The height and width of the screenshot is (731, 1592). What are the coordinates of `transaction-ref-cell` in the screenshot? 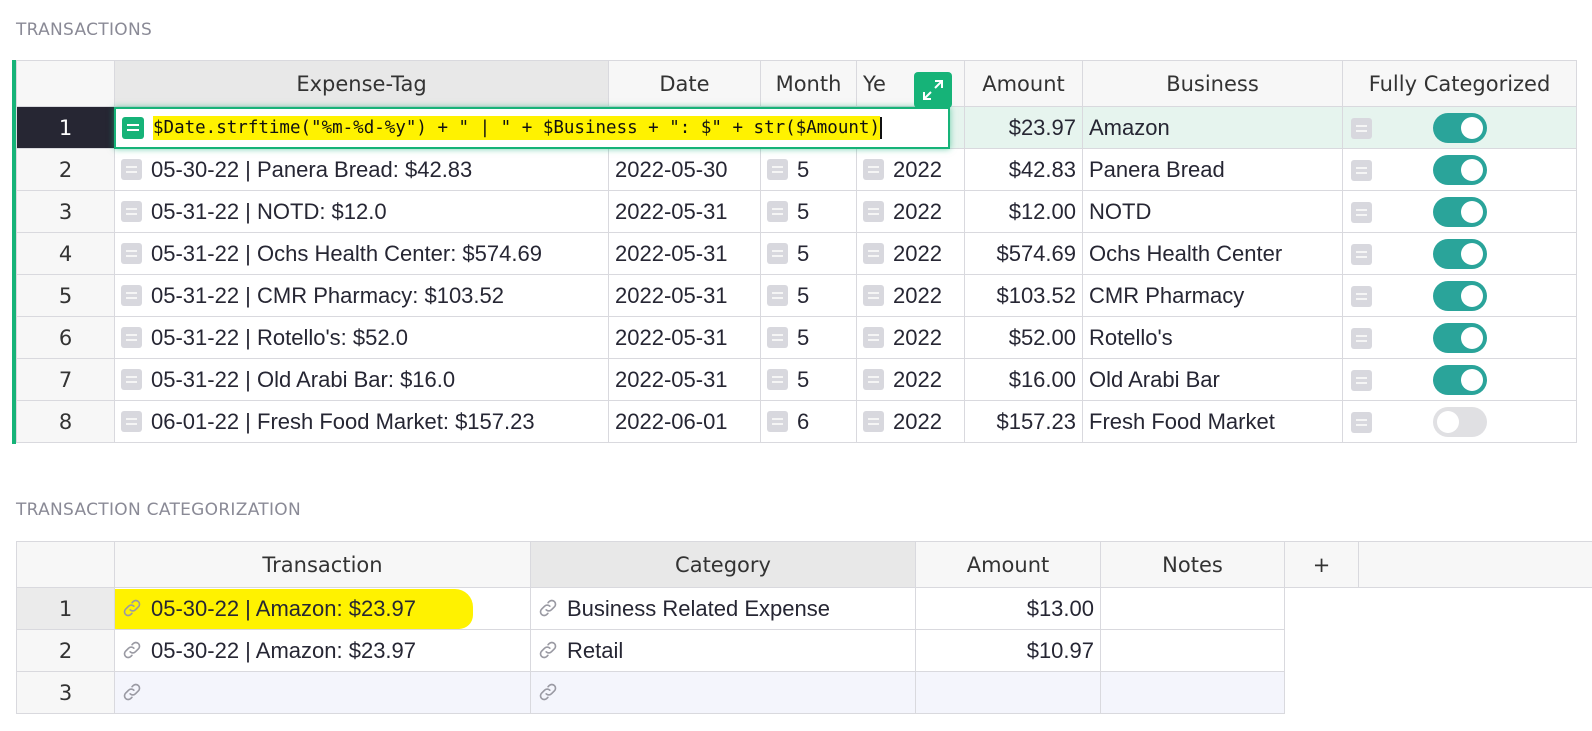 It's located at (322, 692).